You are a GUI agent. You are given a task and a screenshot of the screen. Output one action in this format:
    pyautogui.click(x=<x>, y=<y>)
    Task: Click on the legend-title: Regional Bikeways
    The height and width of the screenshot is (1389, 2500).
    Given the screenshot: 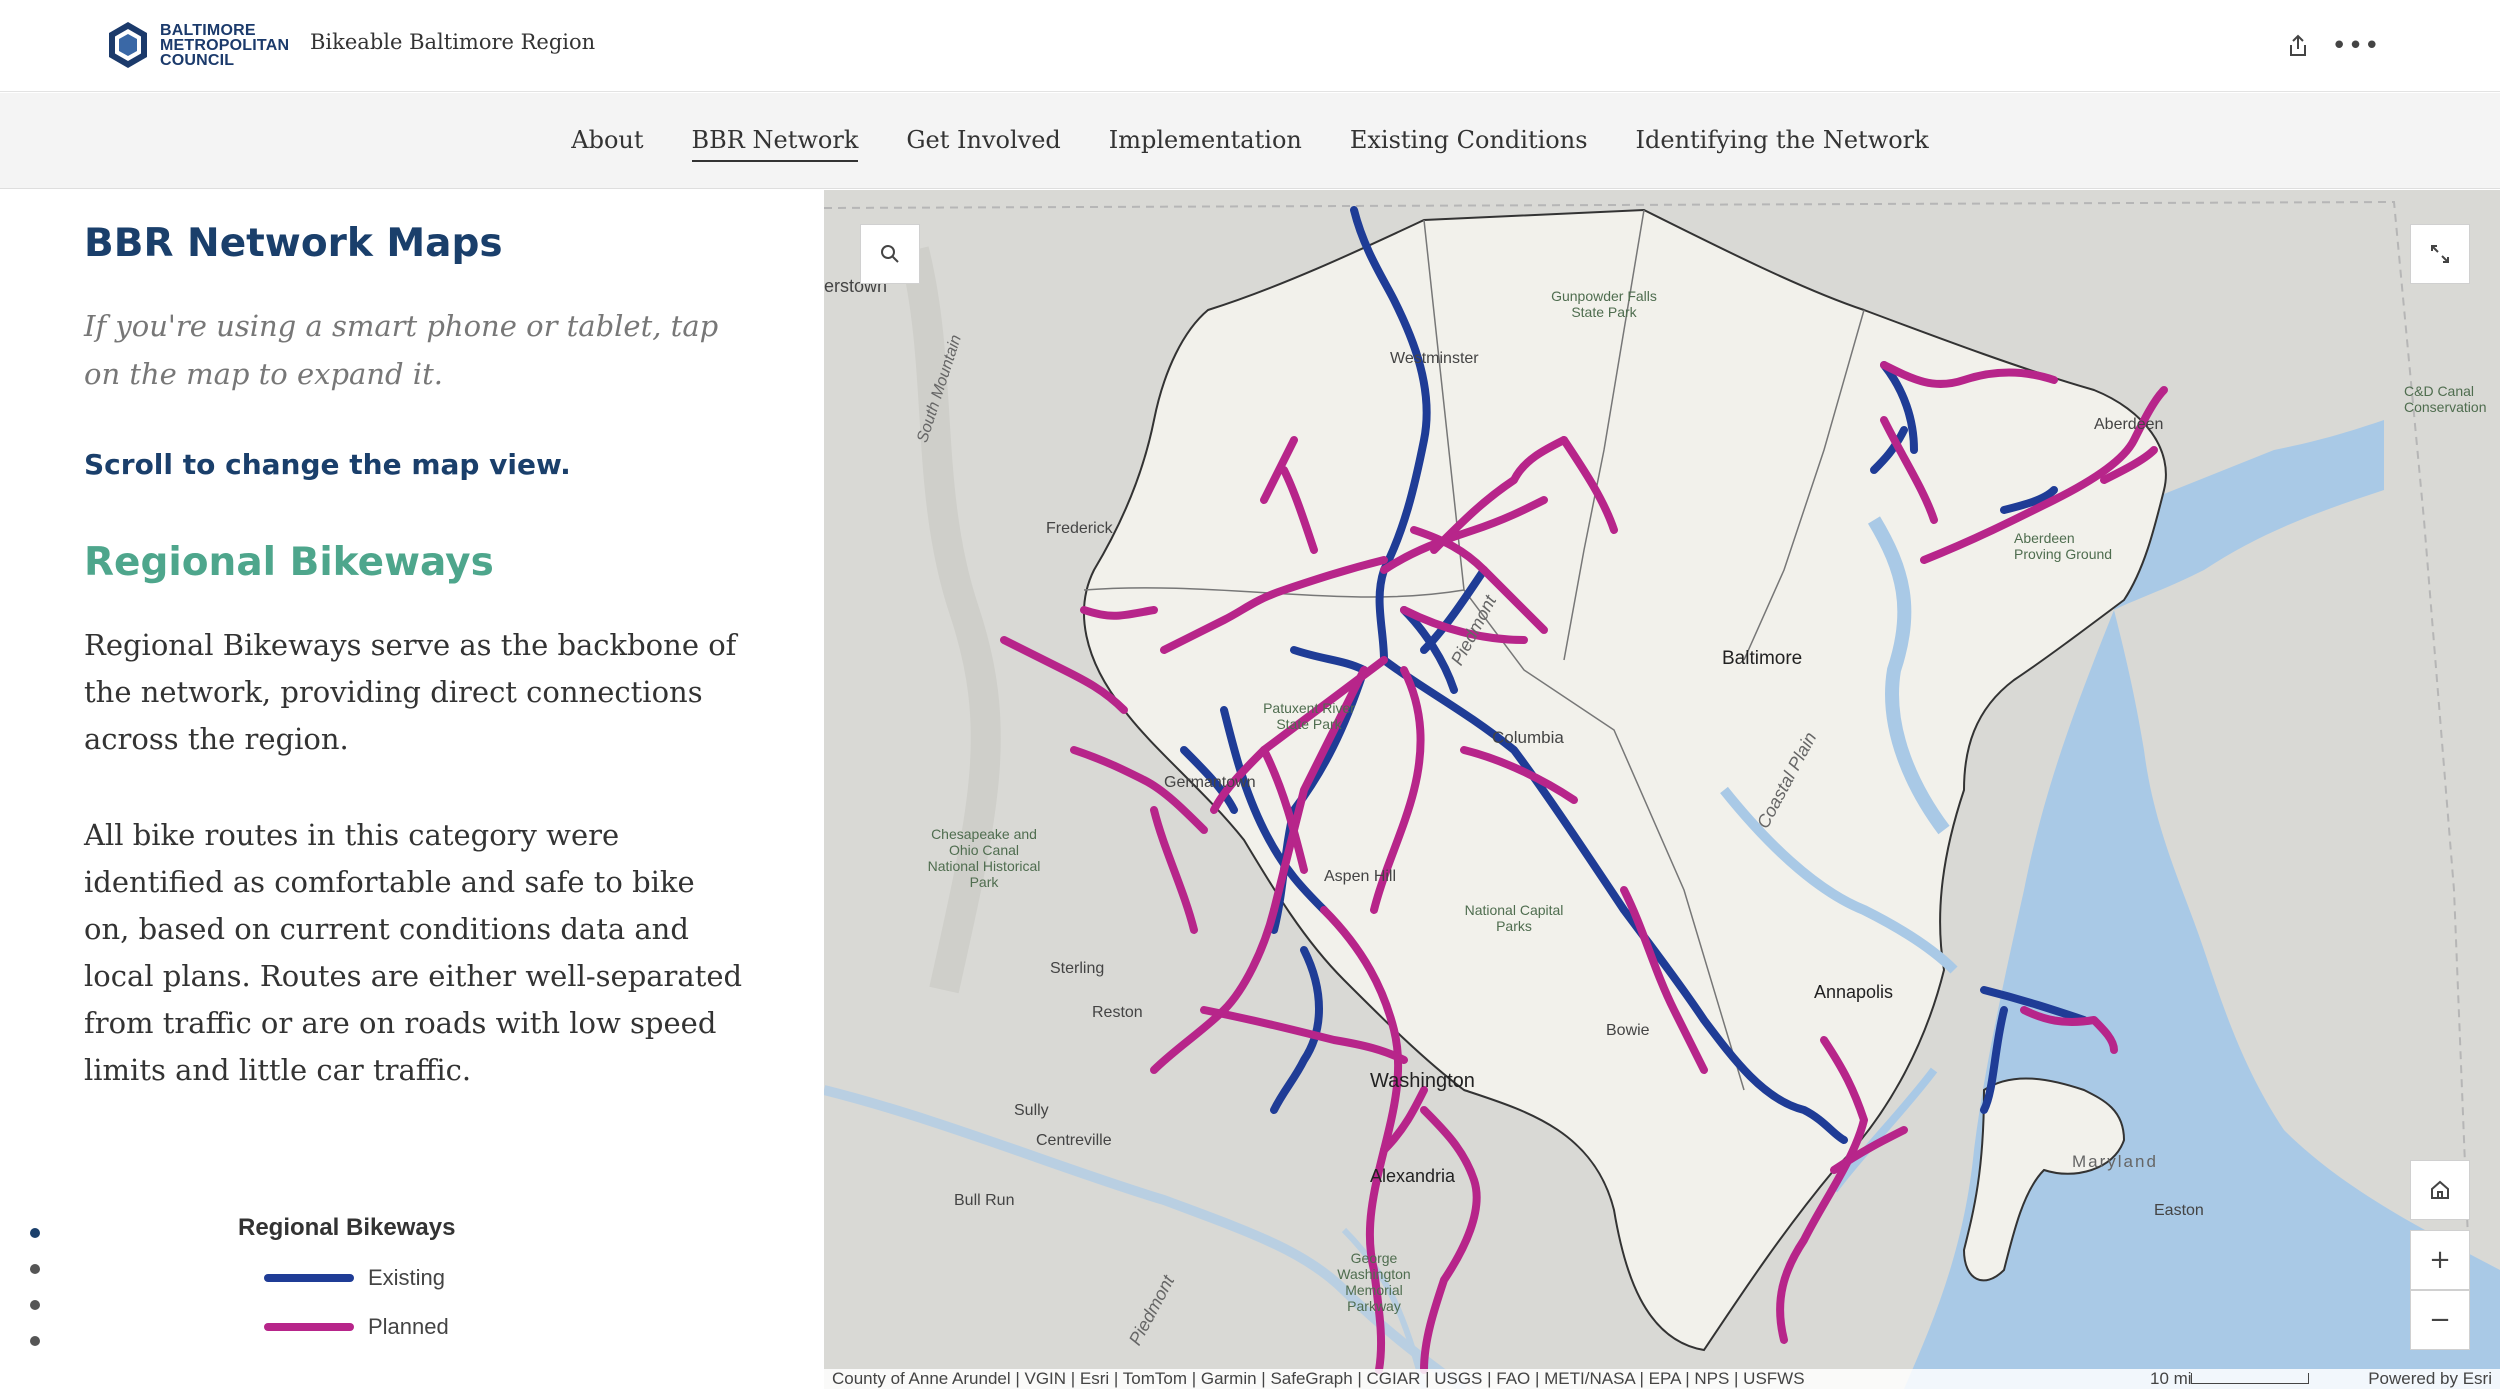 What is the action you would take?
    pyautogui.click(x=347, y=1227)
    